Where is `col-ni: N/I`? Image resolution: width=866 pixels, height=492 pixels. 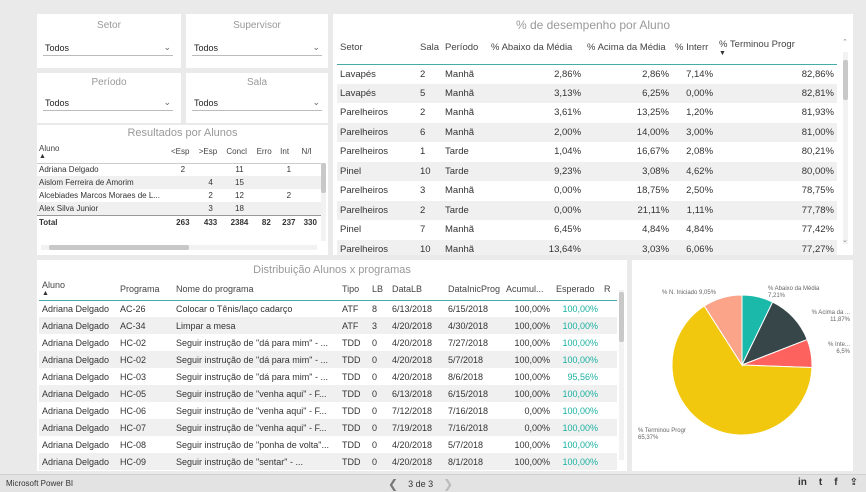 col-ni: N/I is located at coordinates (310, 152).